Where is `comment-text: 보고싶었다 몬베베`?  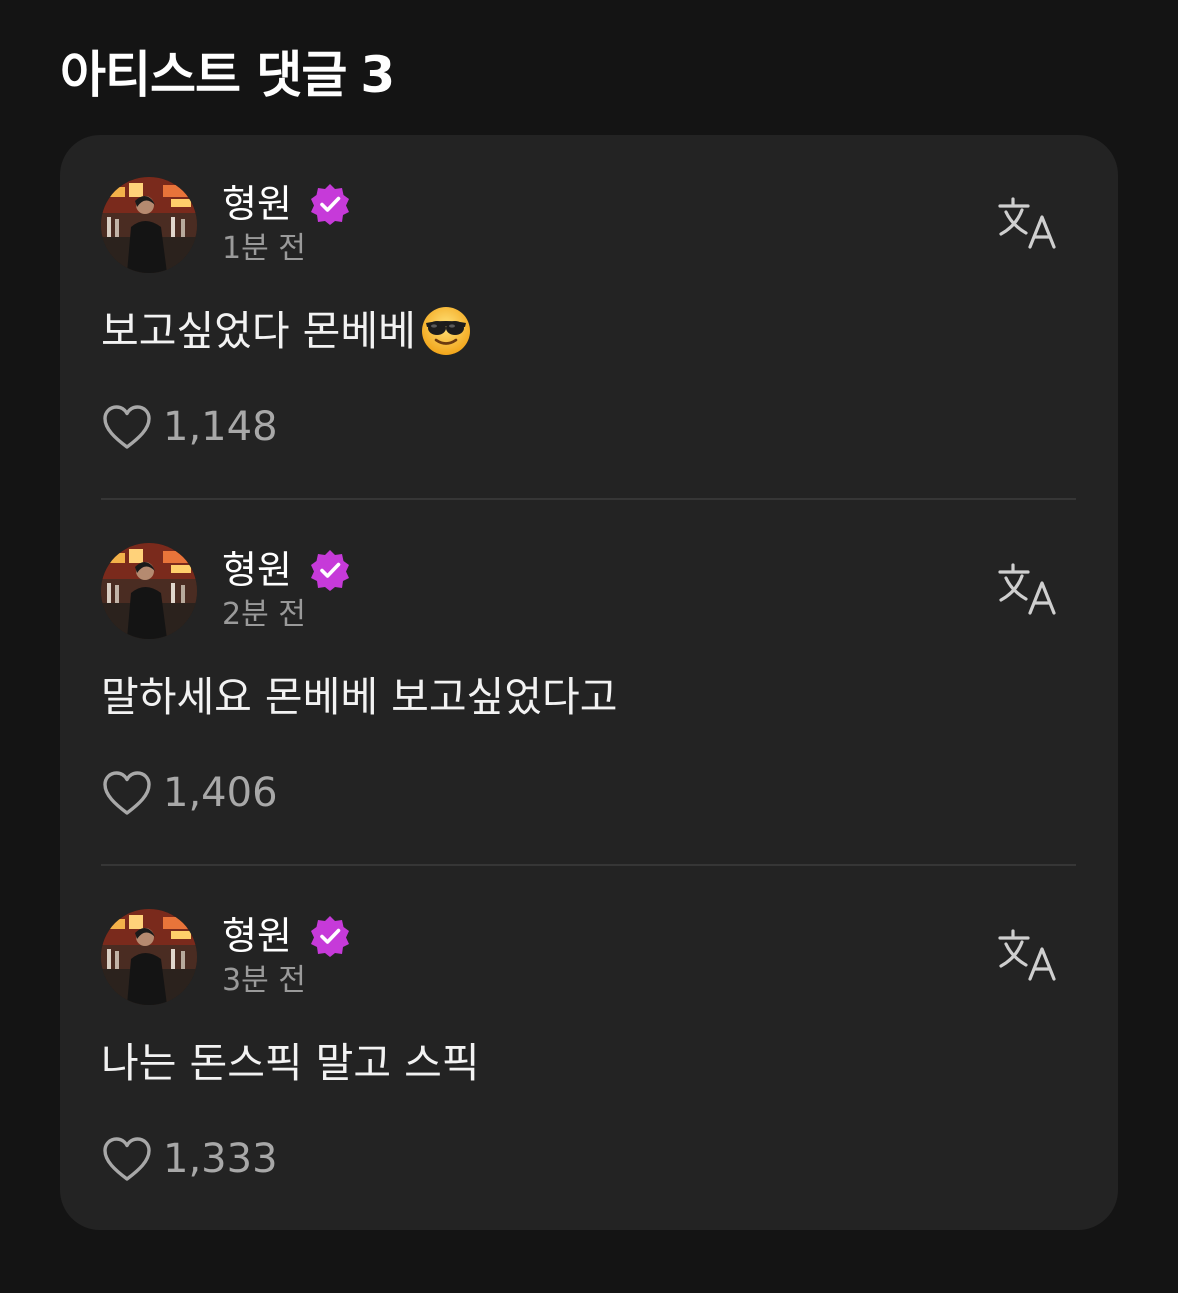
comment-text: 보고싶었다 몬베베 is located at coordinates (258, 331).